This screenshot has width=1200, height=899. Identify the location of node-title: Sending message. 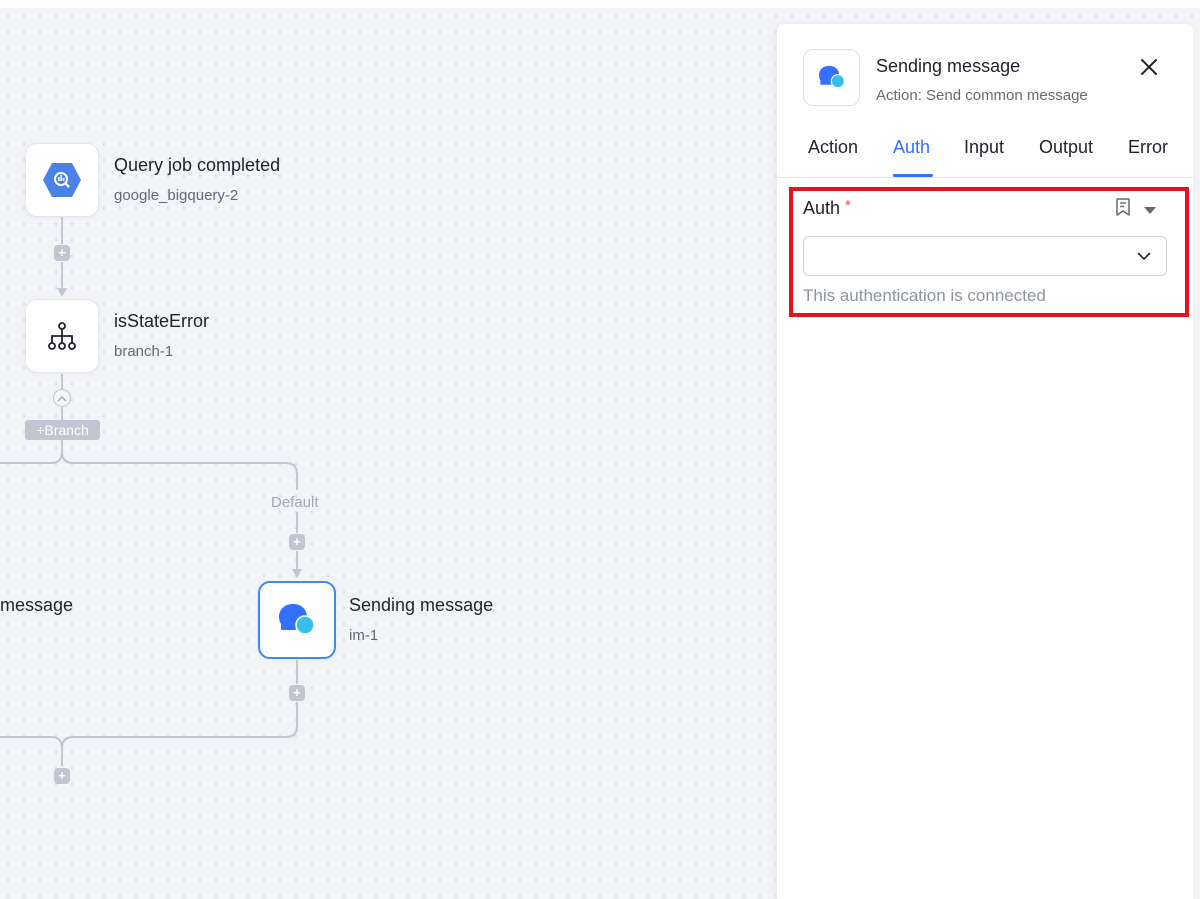
(421, 605).